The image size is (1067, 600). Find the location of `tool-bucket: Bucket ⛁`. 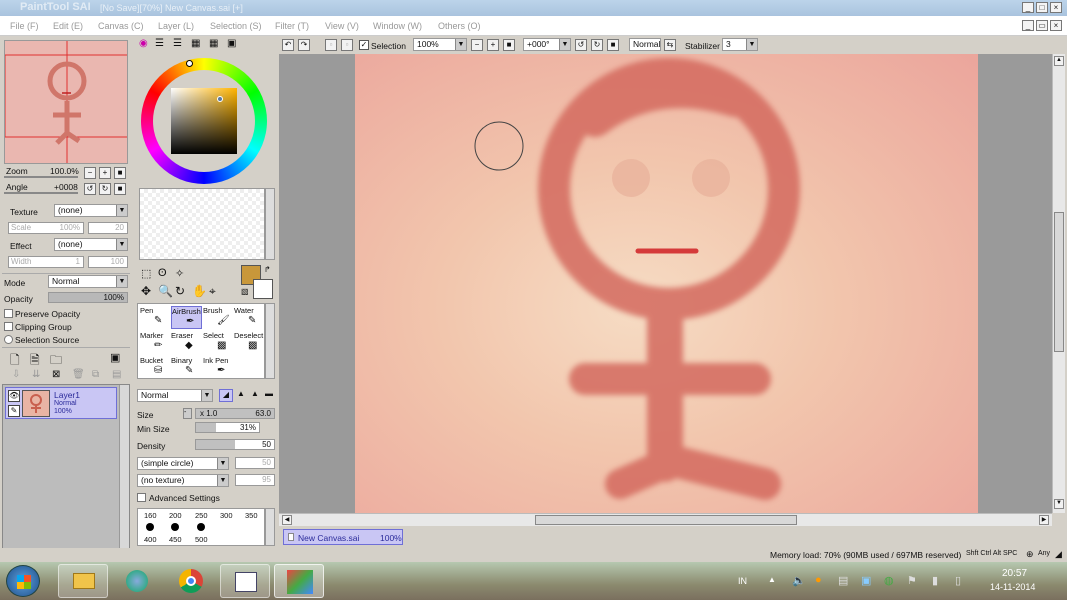

tool-bucket: Bucket ⛁ is located at coordinates (155, 367).